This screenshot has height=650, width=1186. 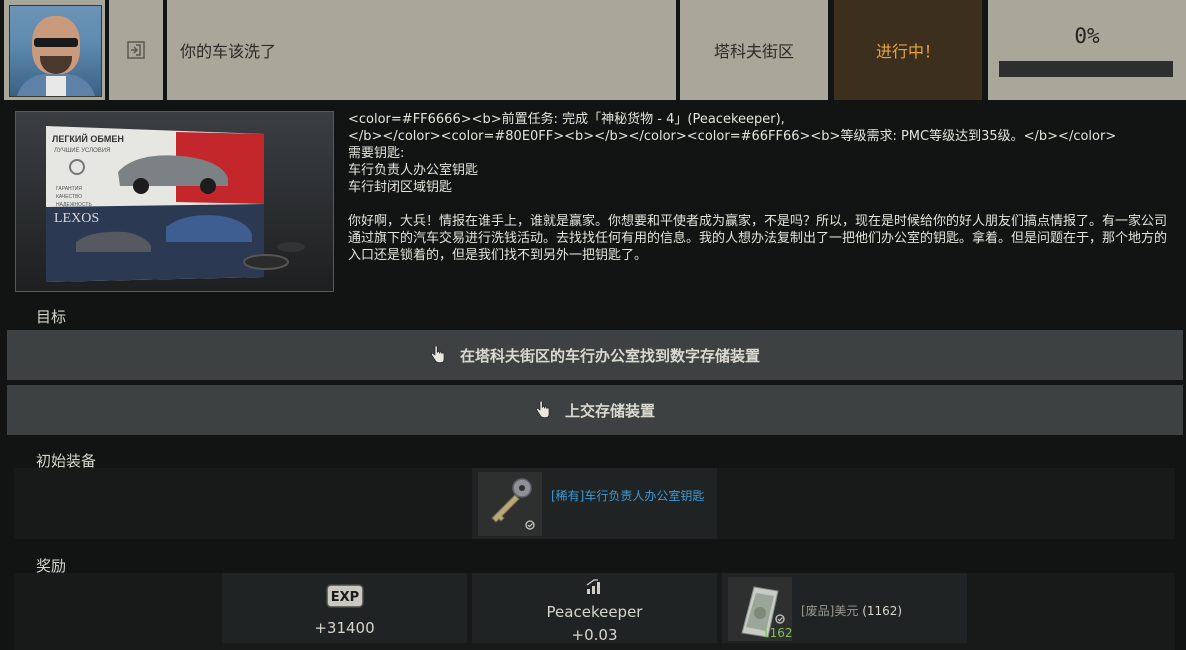 I want to click on exp-badge-icon: EXP, so click(x=345, y=596).